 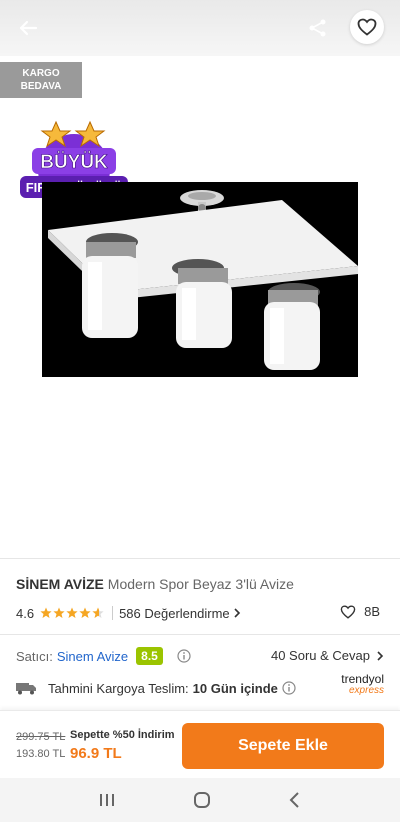 What do you see at coordinates (26, 689) in the screenshot?
I see `truck-icon` at bounding box center [26, 689].